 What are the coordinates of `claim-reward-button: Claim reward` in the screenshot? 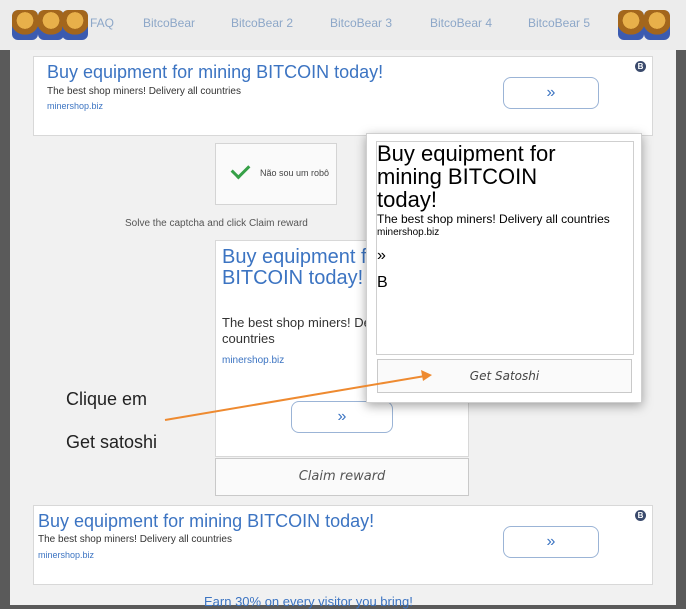 It's located at (342, 477).